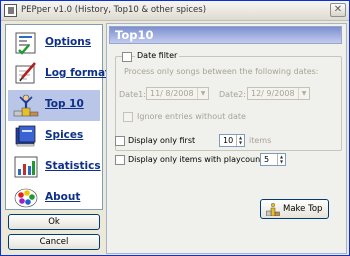  Describe the element at coordinates (232, 94) in the screenshot. I see `date2-label: Date2:` at that location.